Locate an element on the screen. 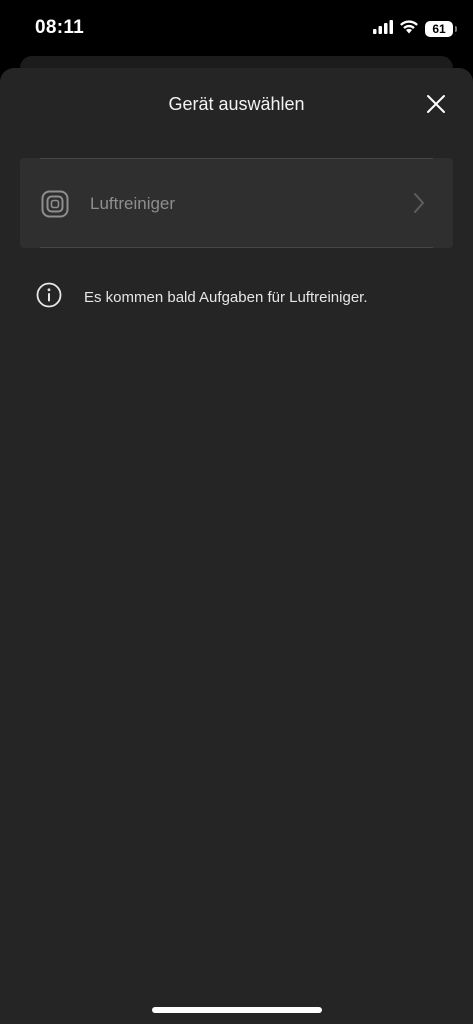 This screenshot has height=1024, width=473. status-bar: 08:11 61 is located at coordinates (236, 28).